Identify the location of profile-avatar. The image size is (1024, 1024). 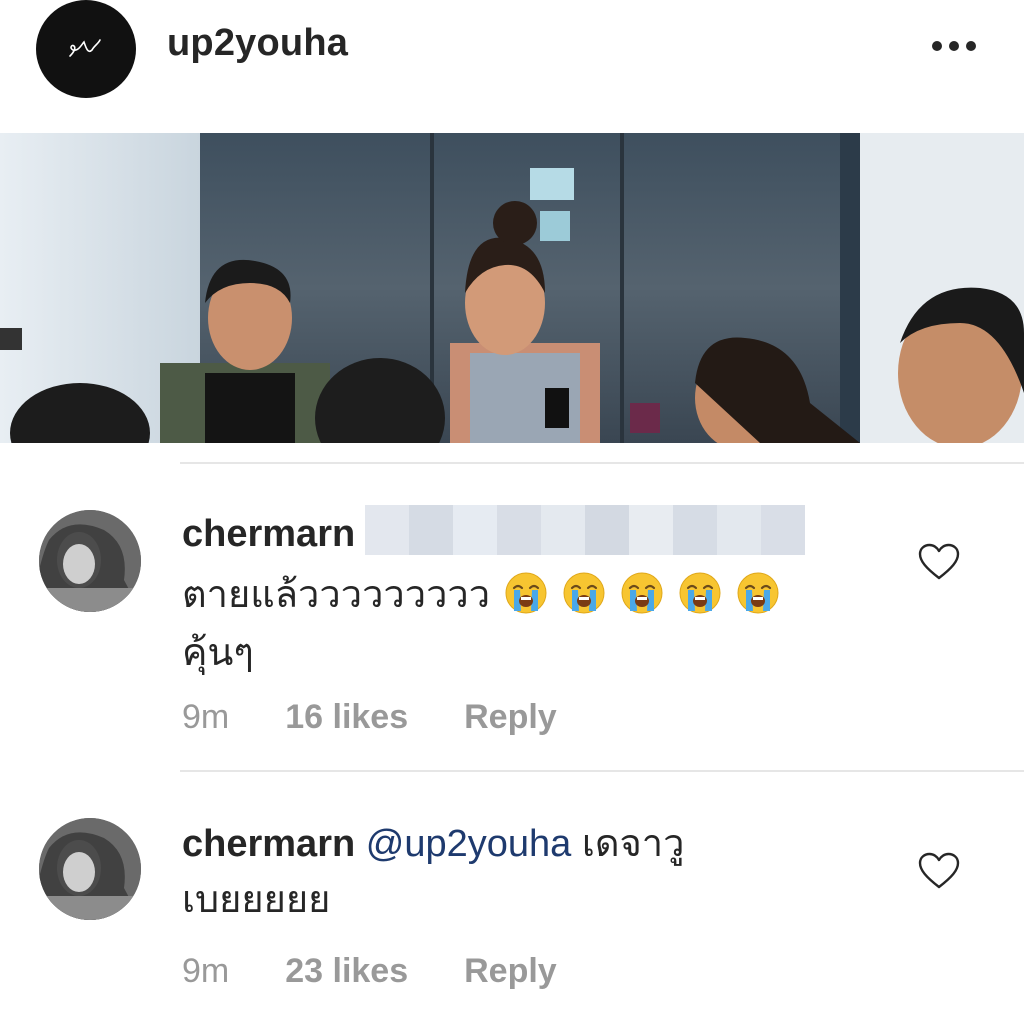
(86, 49).